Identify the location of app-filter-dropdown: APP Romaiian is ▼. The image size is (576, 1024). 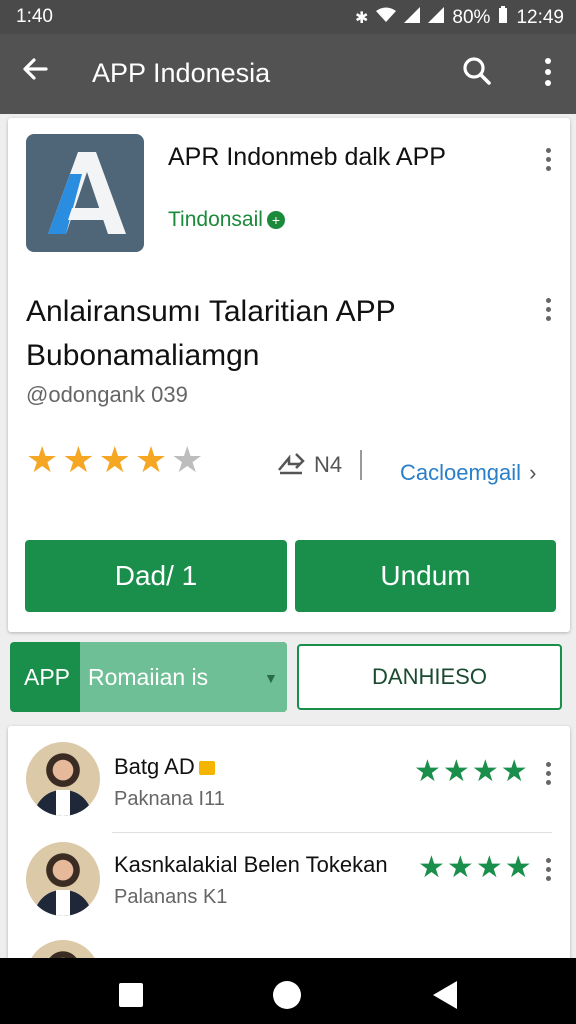
(148, 677).